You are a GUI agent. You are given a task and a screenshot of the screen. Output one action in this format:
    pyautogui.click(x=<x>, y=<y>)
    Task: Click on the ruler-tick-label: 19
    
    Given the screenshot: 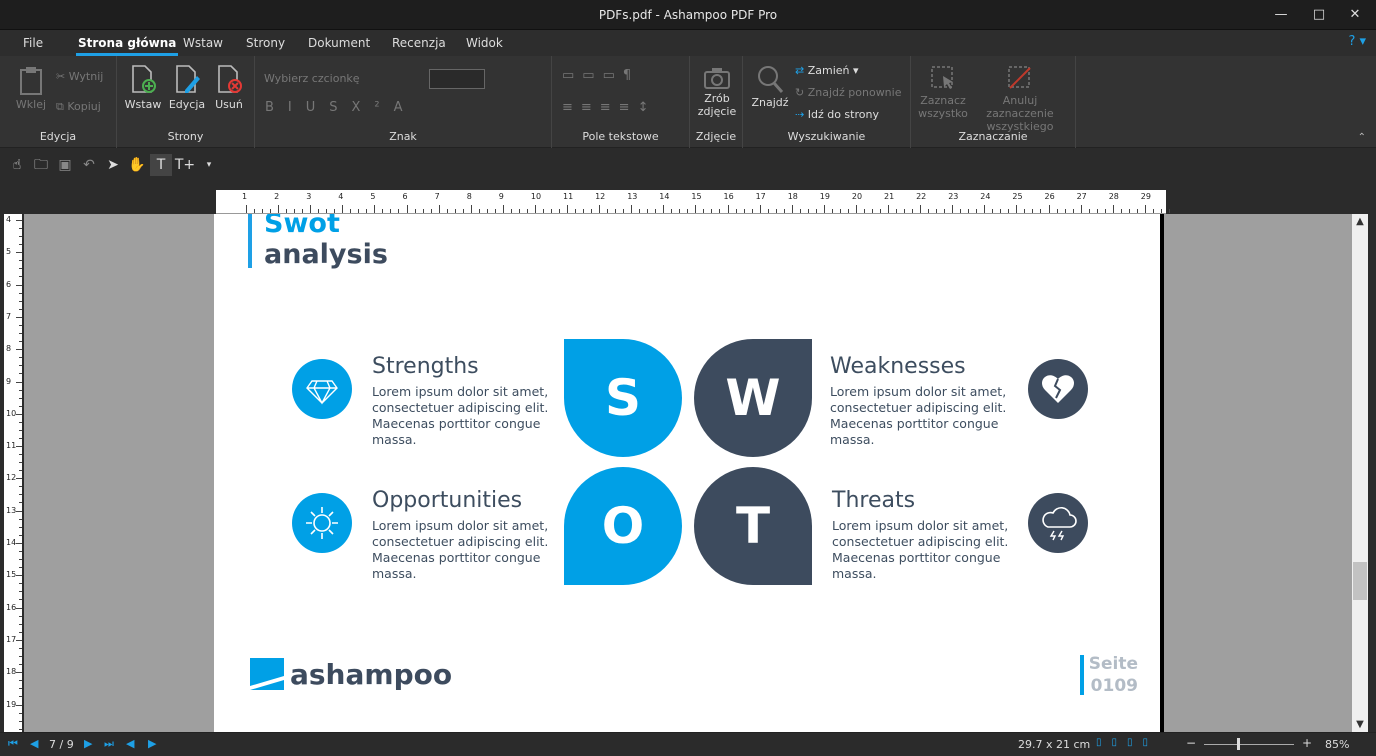 What is the action you would take?
    pyautogui.click(x=824, y=196)
    